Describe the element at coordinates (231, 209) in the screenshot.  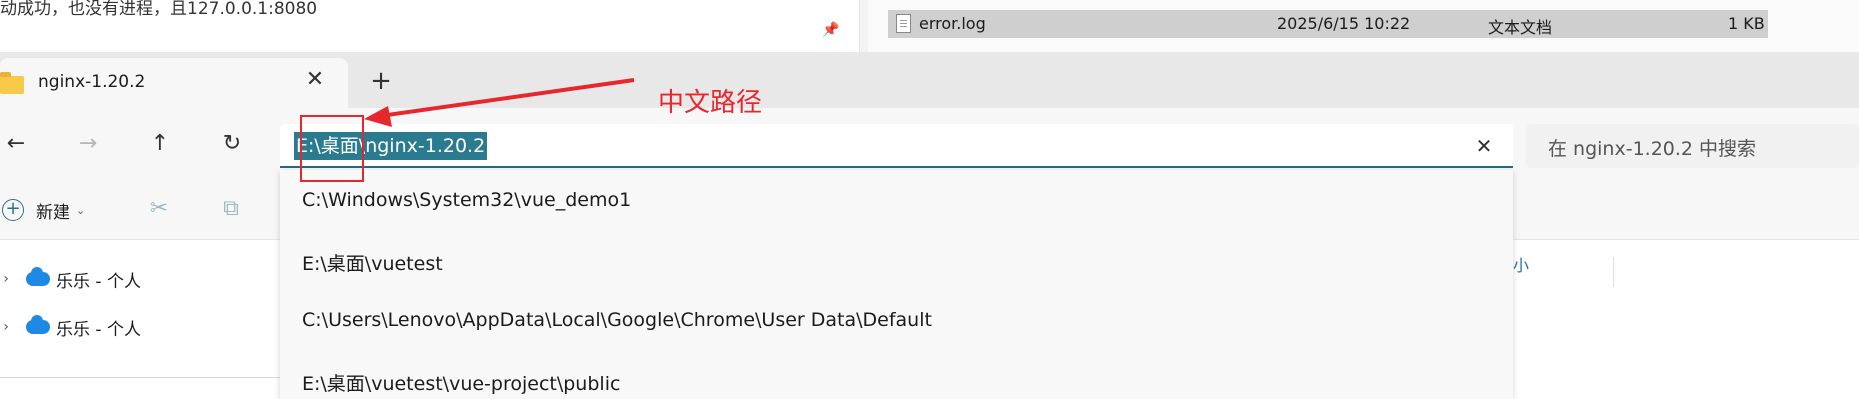
I see `copy-icon: ⧉` at that location.